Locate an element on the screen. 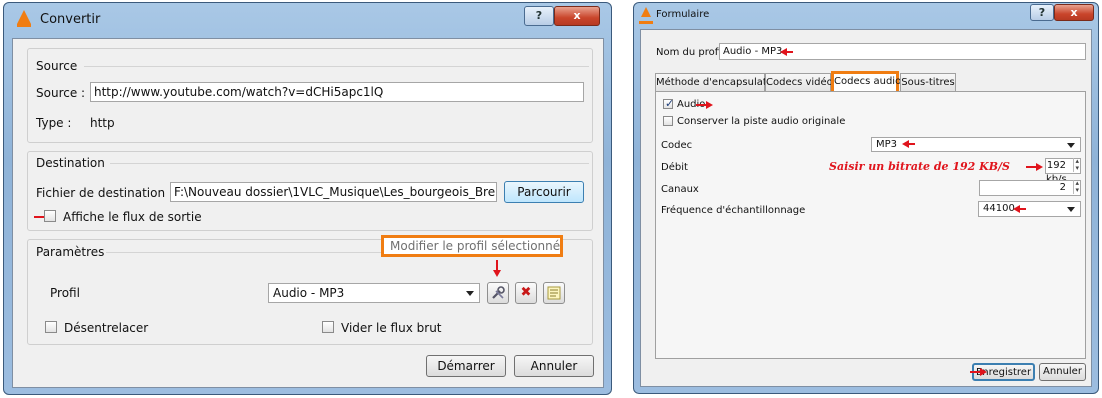 The image size is (1102, 398). start-button: Démarrer is located at coordinates (466, 366).